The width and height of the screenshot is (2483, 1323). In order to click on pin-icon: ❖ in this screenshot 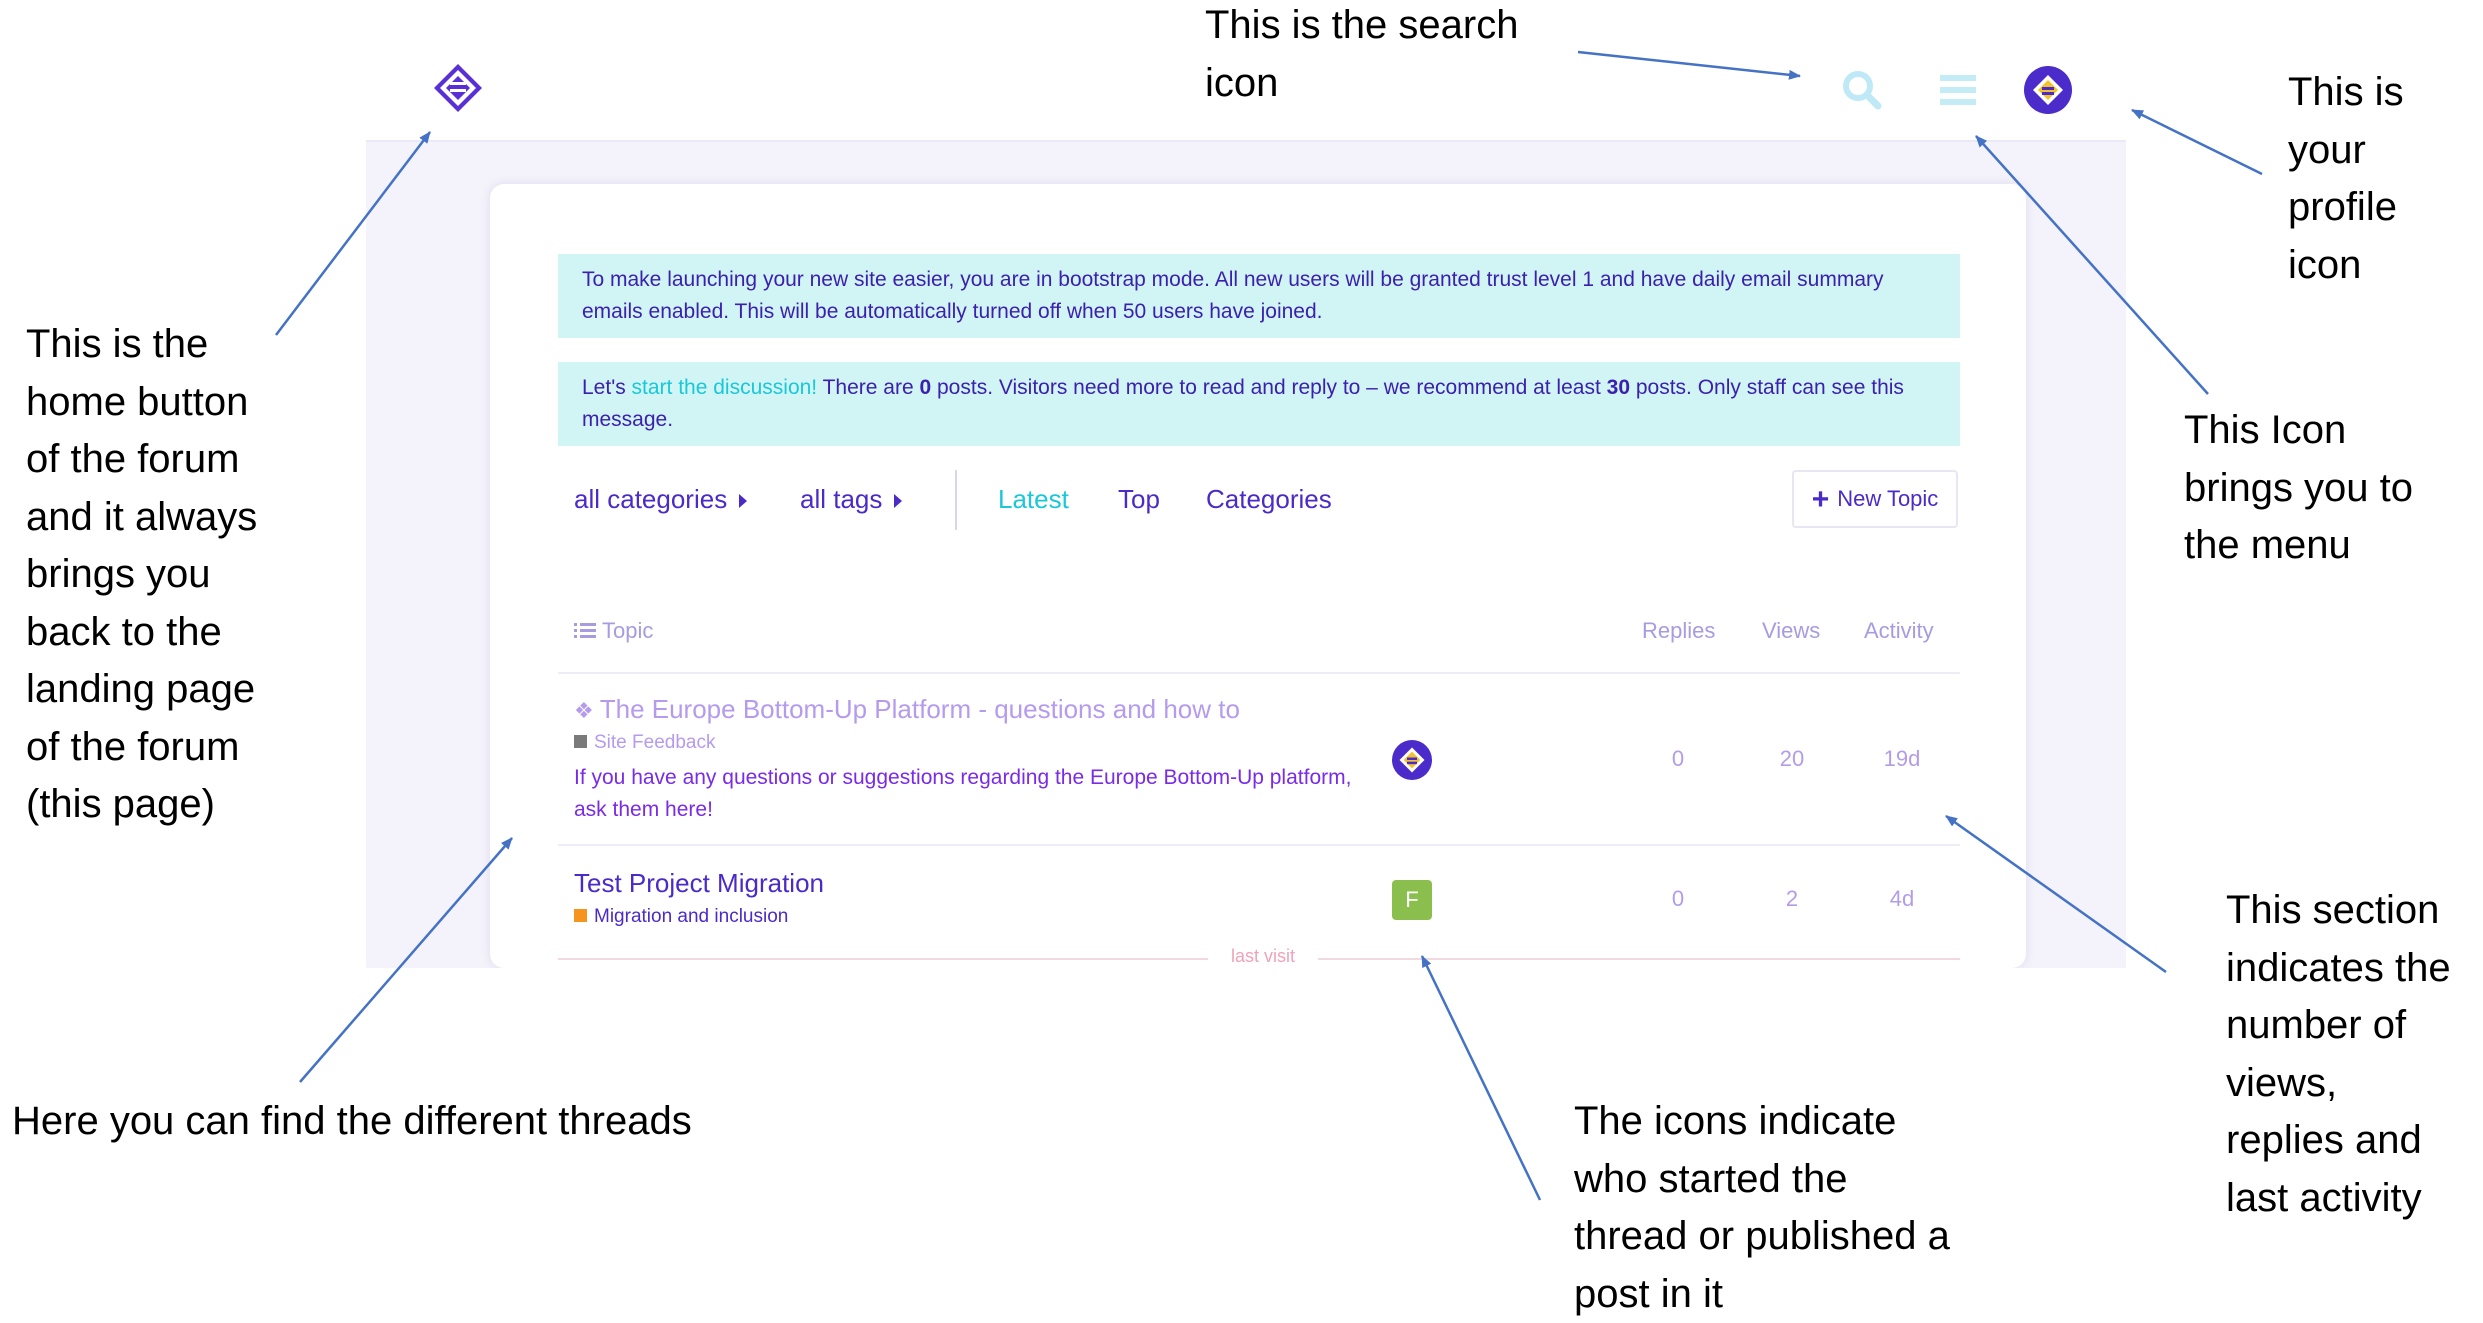, I will do `click(584, 710)`.